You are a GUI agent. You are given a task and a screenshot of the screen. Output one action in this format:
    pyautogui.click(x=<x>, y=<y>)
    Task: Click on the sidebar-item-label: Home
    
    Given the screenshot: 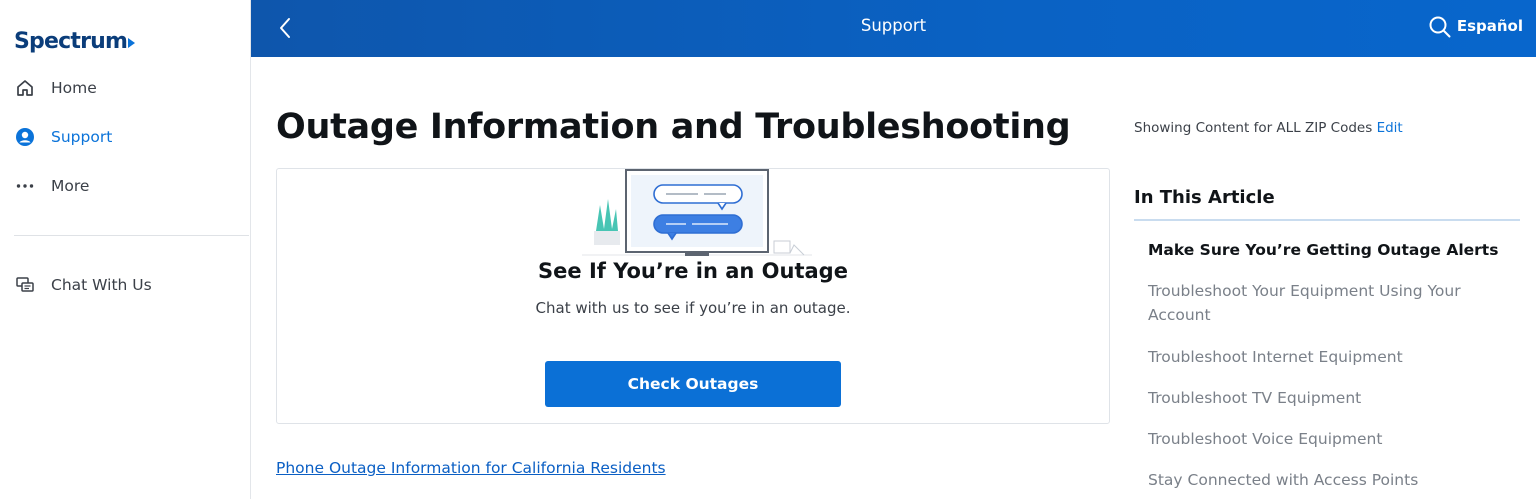 What is the action you would take?
    pyautogui.click(x=74, y=88)
    